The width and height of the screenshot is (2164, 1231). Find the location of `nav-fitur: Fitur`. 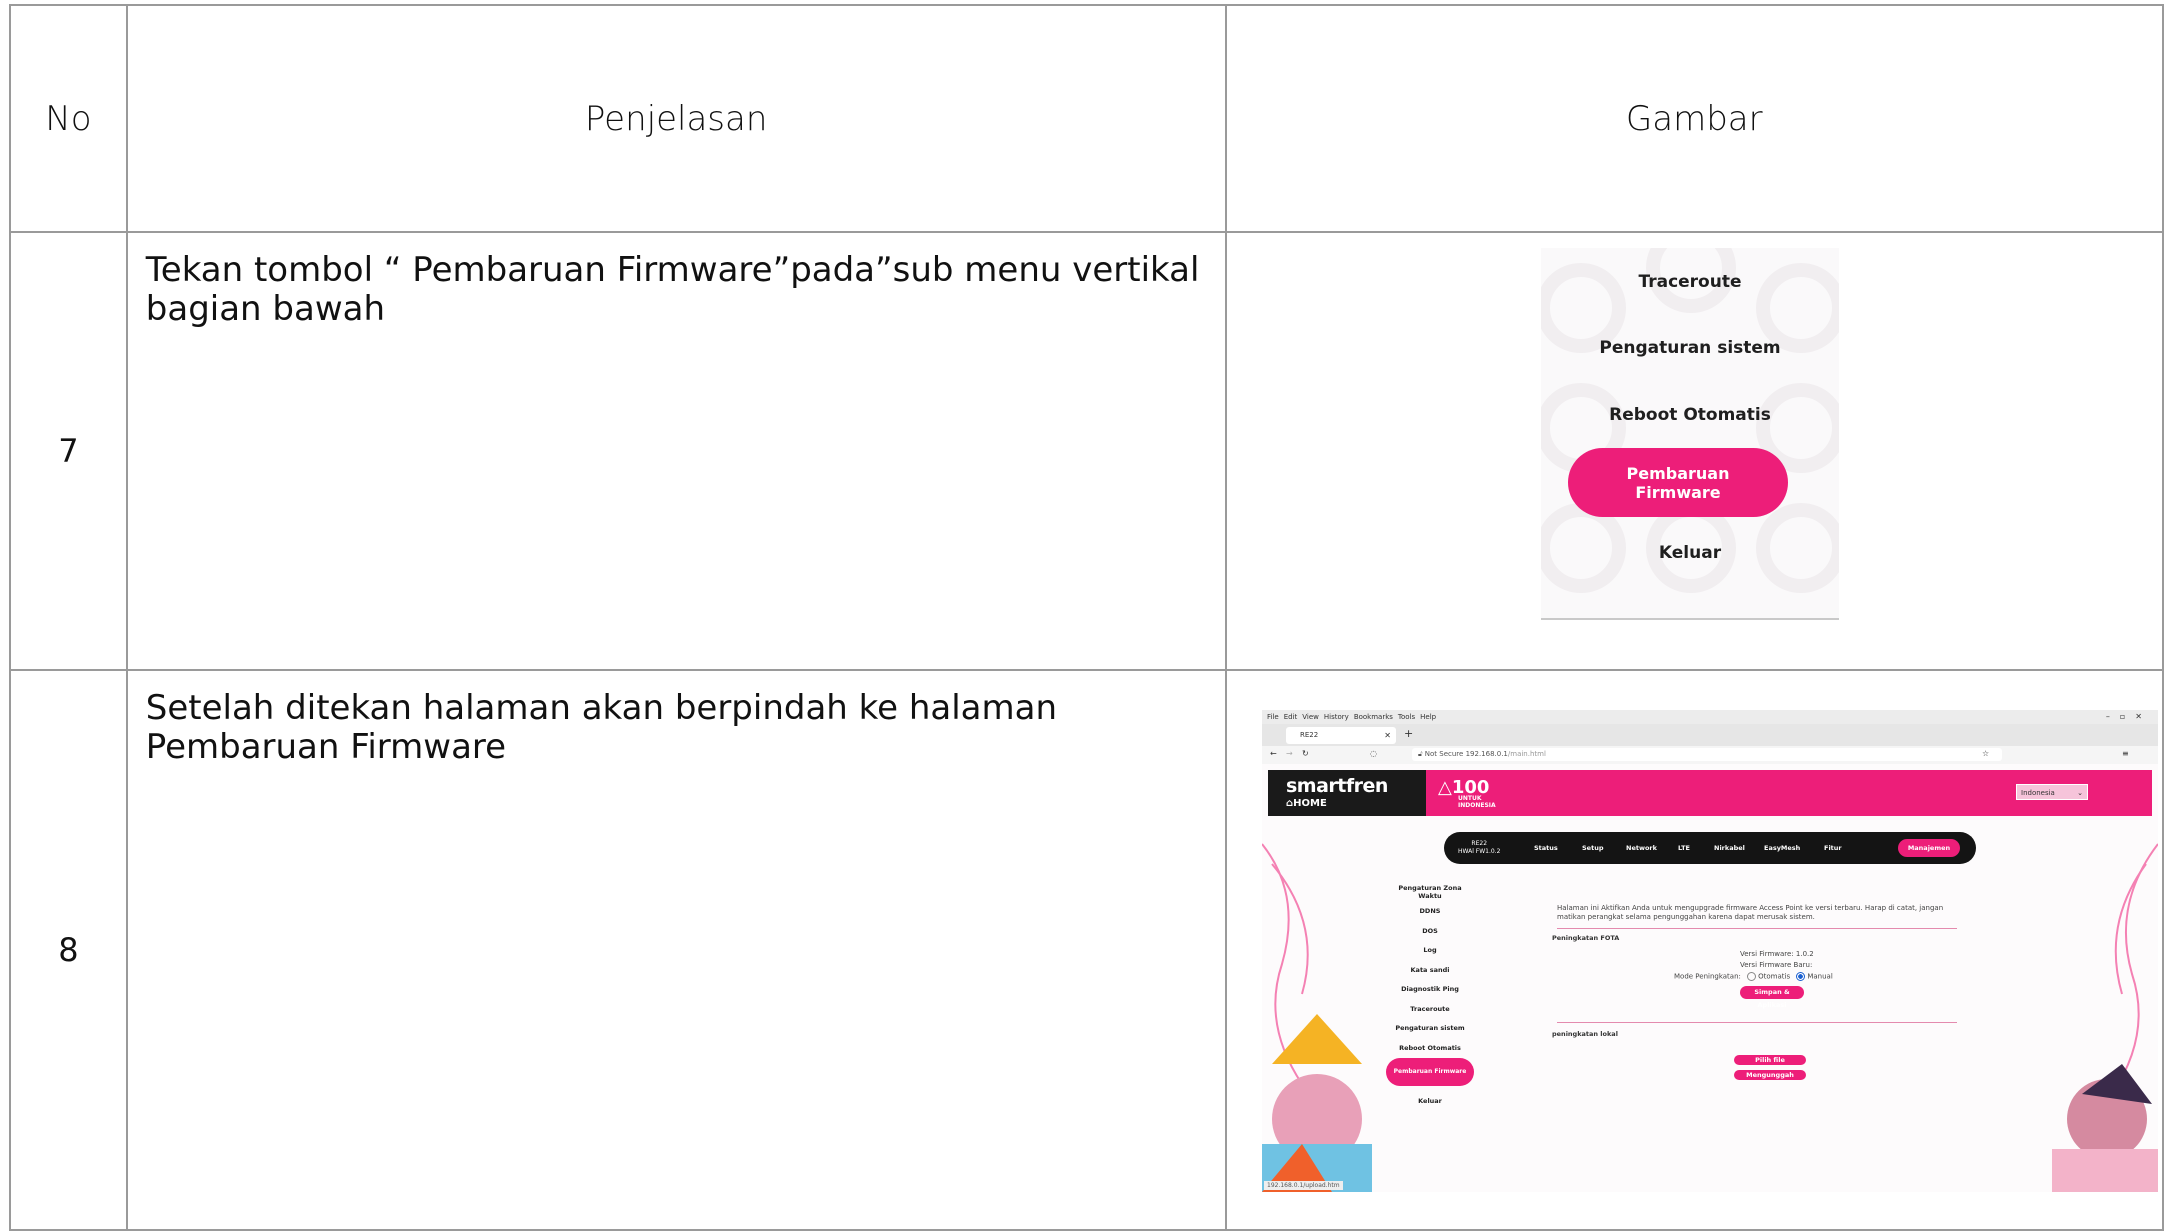

nav-fitur: Fitur is located at coordinates (1833, 848).